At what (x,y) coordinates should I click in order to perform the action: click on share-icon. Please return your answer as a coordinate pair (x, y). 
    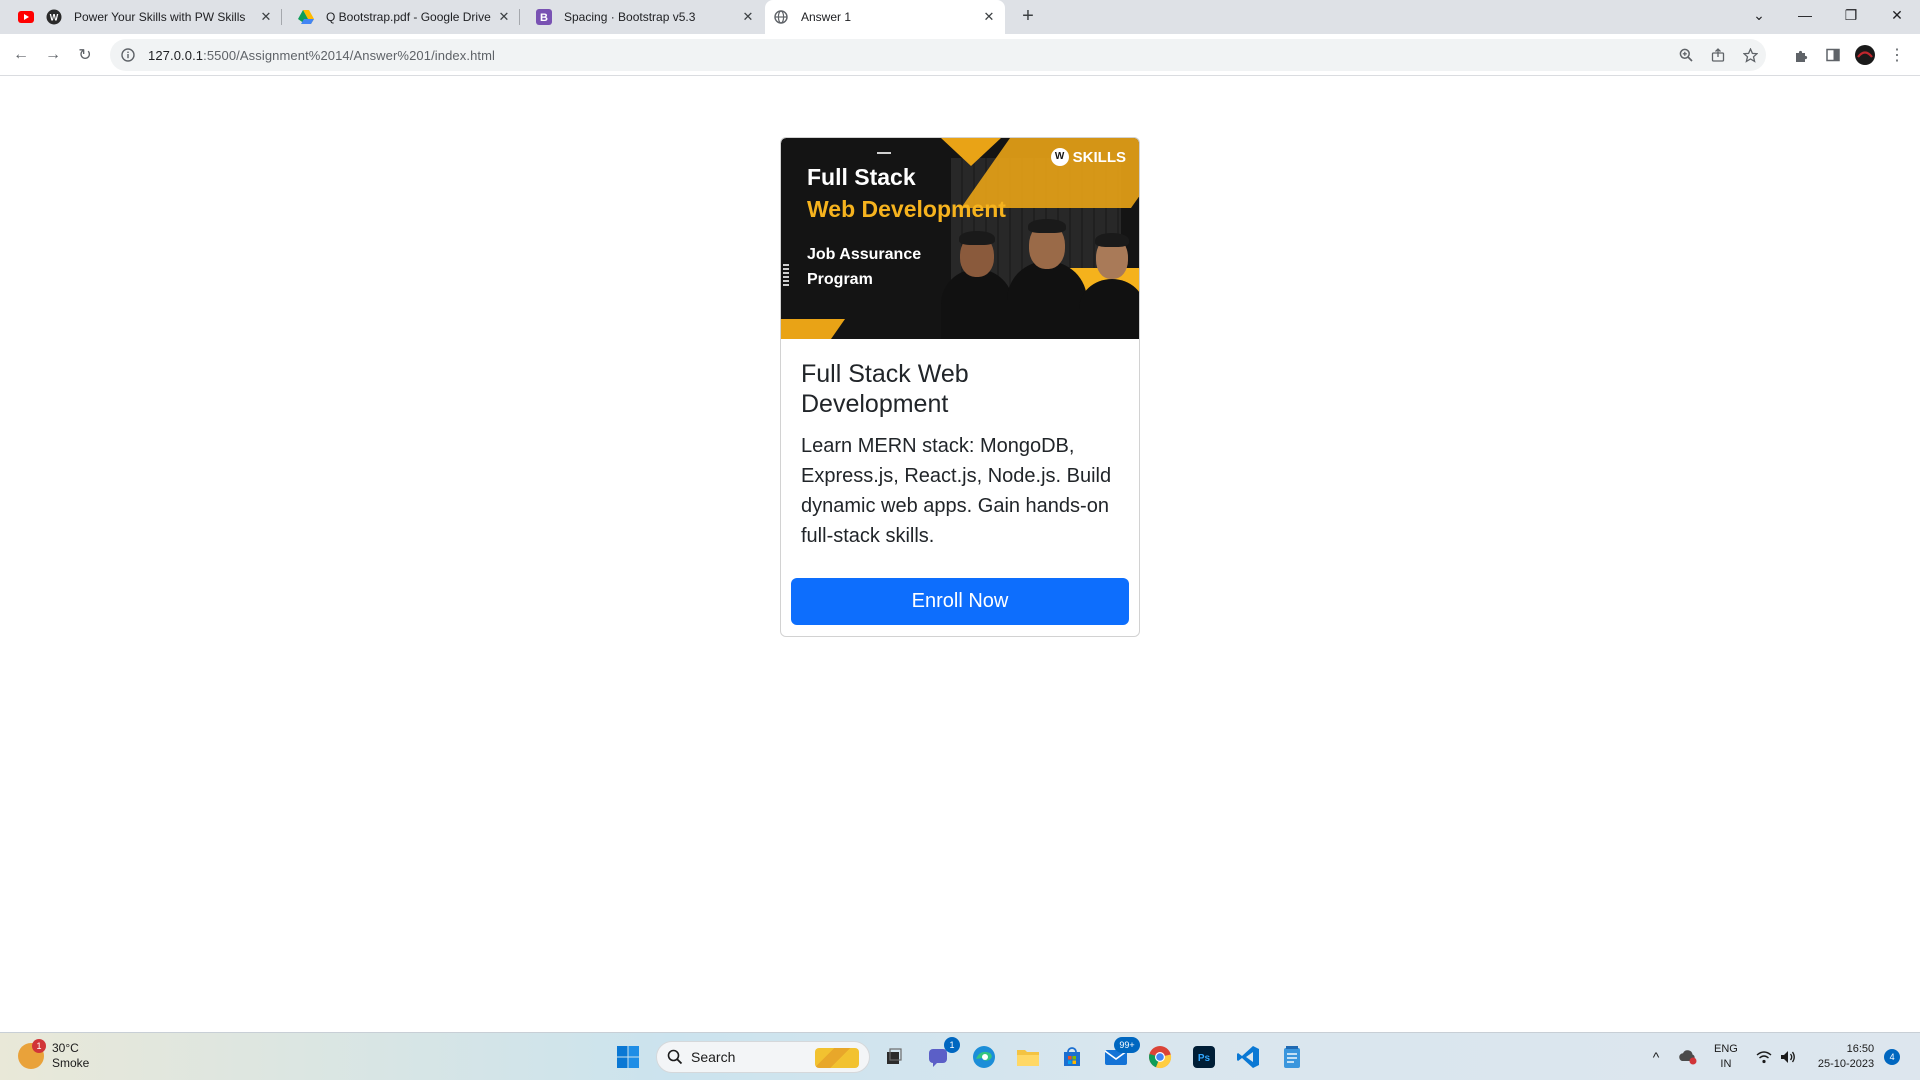
    Looking at the image, I should click on (1718, 55).